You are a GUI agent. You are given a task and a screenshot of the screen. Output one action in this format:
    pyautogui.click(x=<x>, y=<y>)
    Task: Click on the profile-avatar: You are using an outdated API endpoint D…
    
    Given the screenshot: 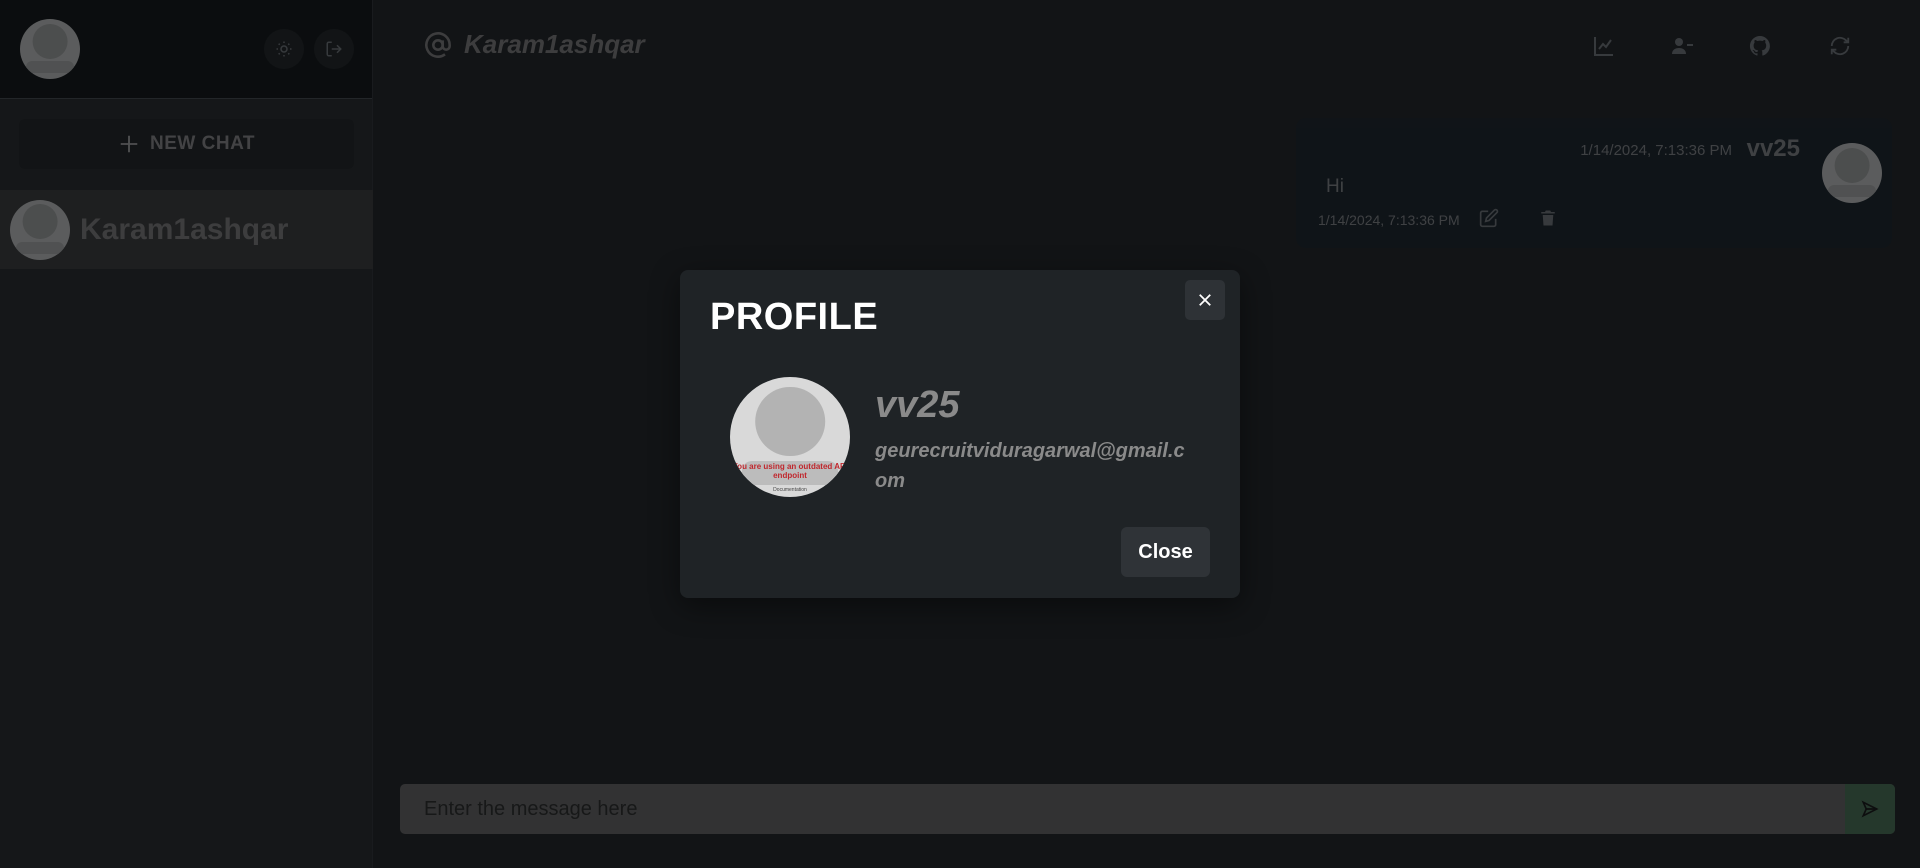 What is the action you would take?
    pyautogui.click(x=790, y=437)
    